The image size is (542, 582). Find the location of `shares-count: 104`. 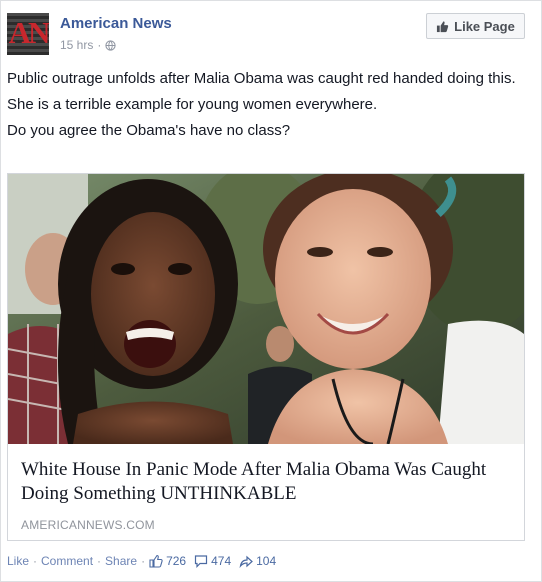

shares-count: 104 is located at coordinates (257, 561).